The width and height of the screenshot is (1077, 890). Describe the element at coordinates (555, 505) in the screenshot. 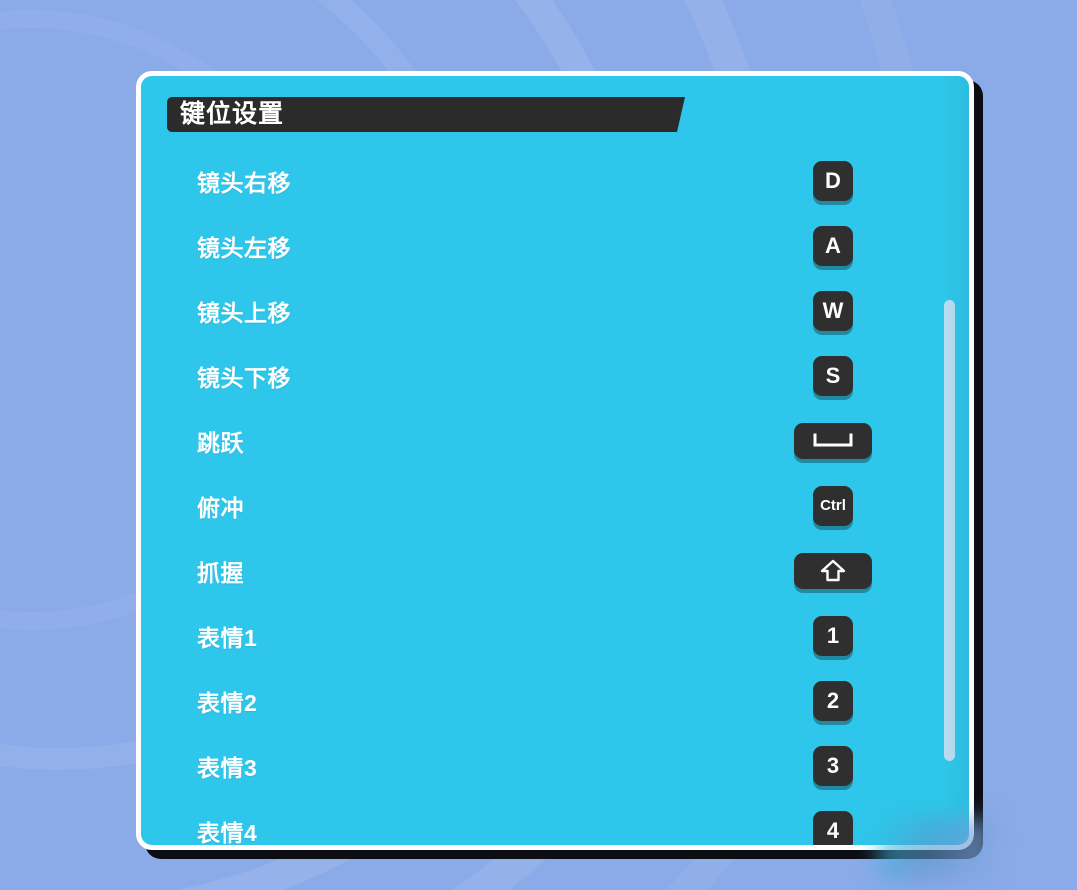

I see `keybinding-row: 俯冲 Ctrl` at that location.